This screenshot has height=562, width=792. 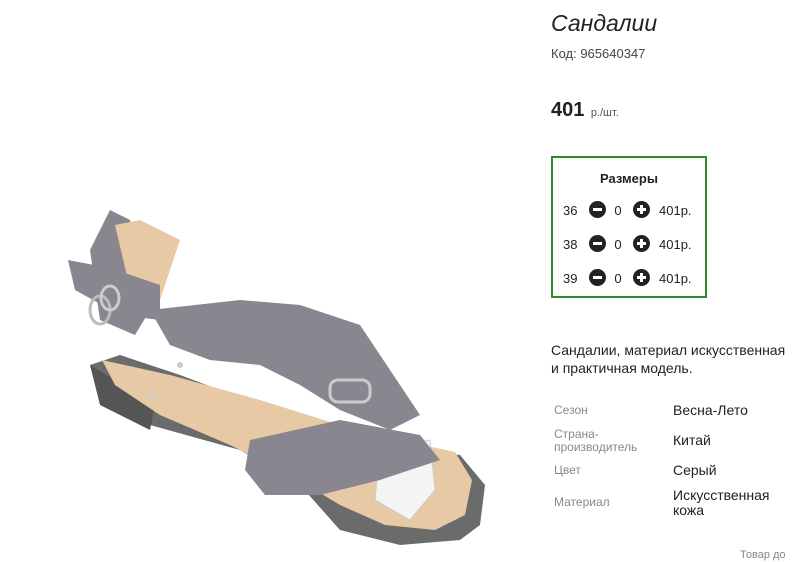 I want to click on size-label: 39, so click(x=570, y=278).